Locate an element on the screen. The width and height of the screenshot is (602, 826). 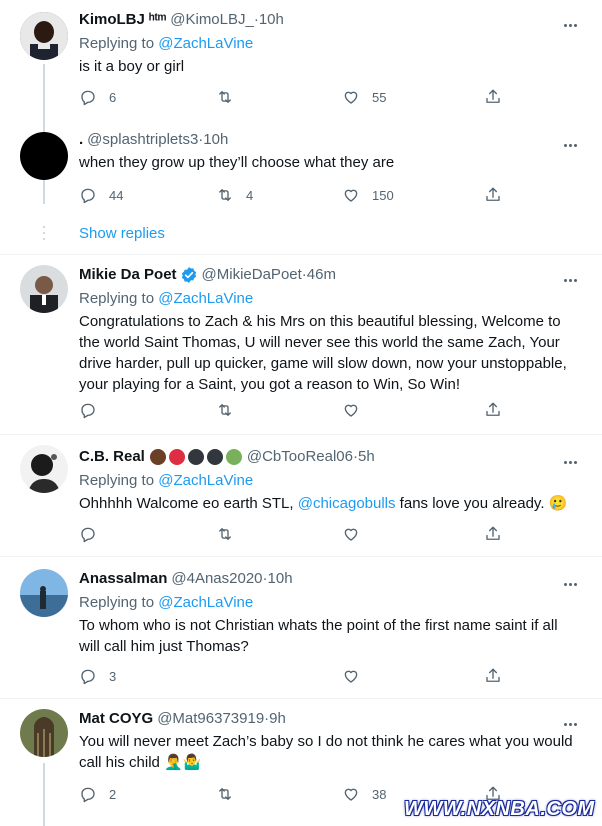
reply-button: 6 is located at coordinates (97, 97).